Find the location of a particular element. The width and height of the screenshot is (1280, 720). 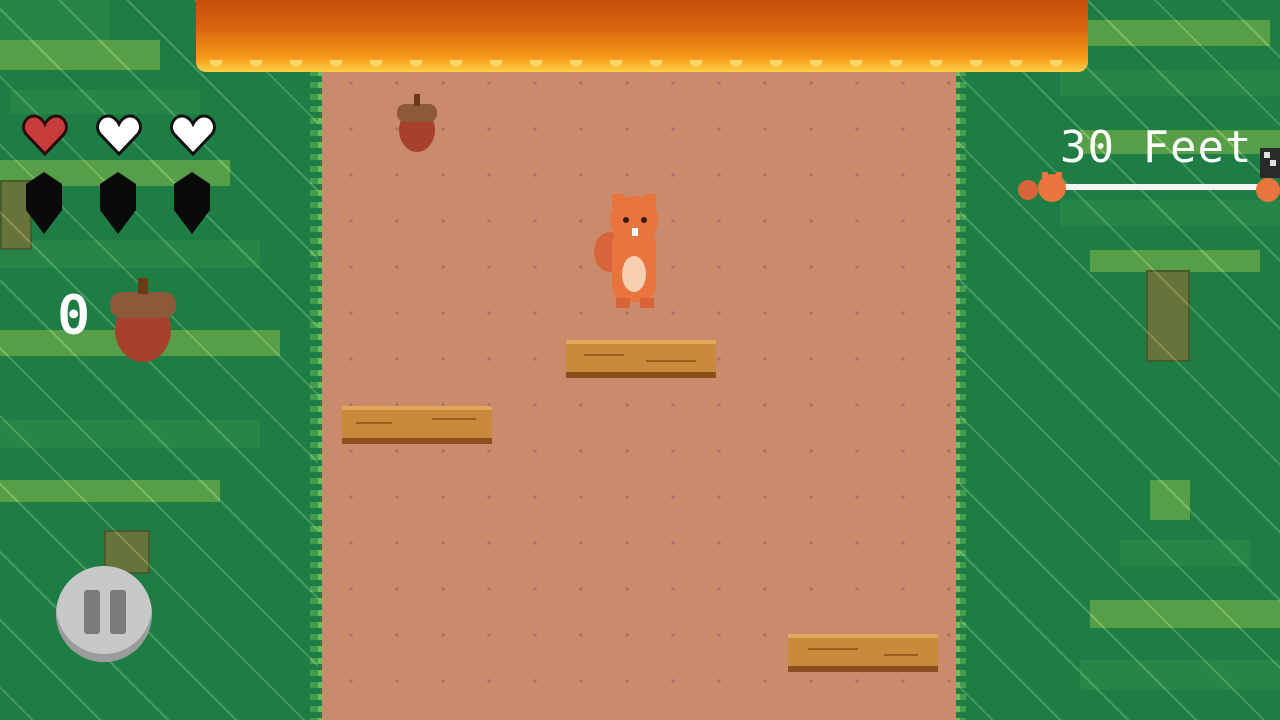

lava-edge is located at coordinates (642, 67).